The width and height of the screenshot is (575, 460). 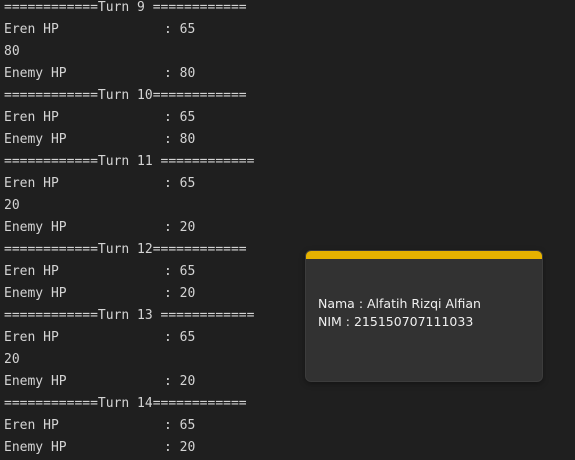 I want to click on turn-header-line: ============Turn 11 ============, so click(x=129, y=161).